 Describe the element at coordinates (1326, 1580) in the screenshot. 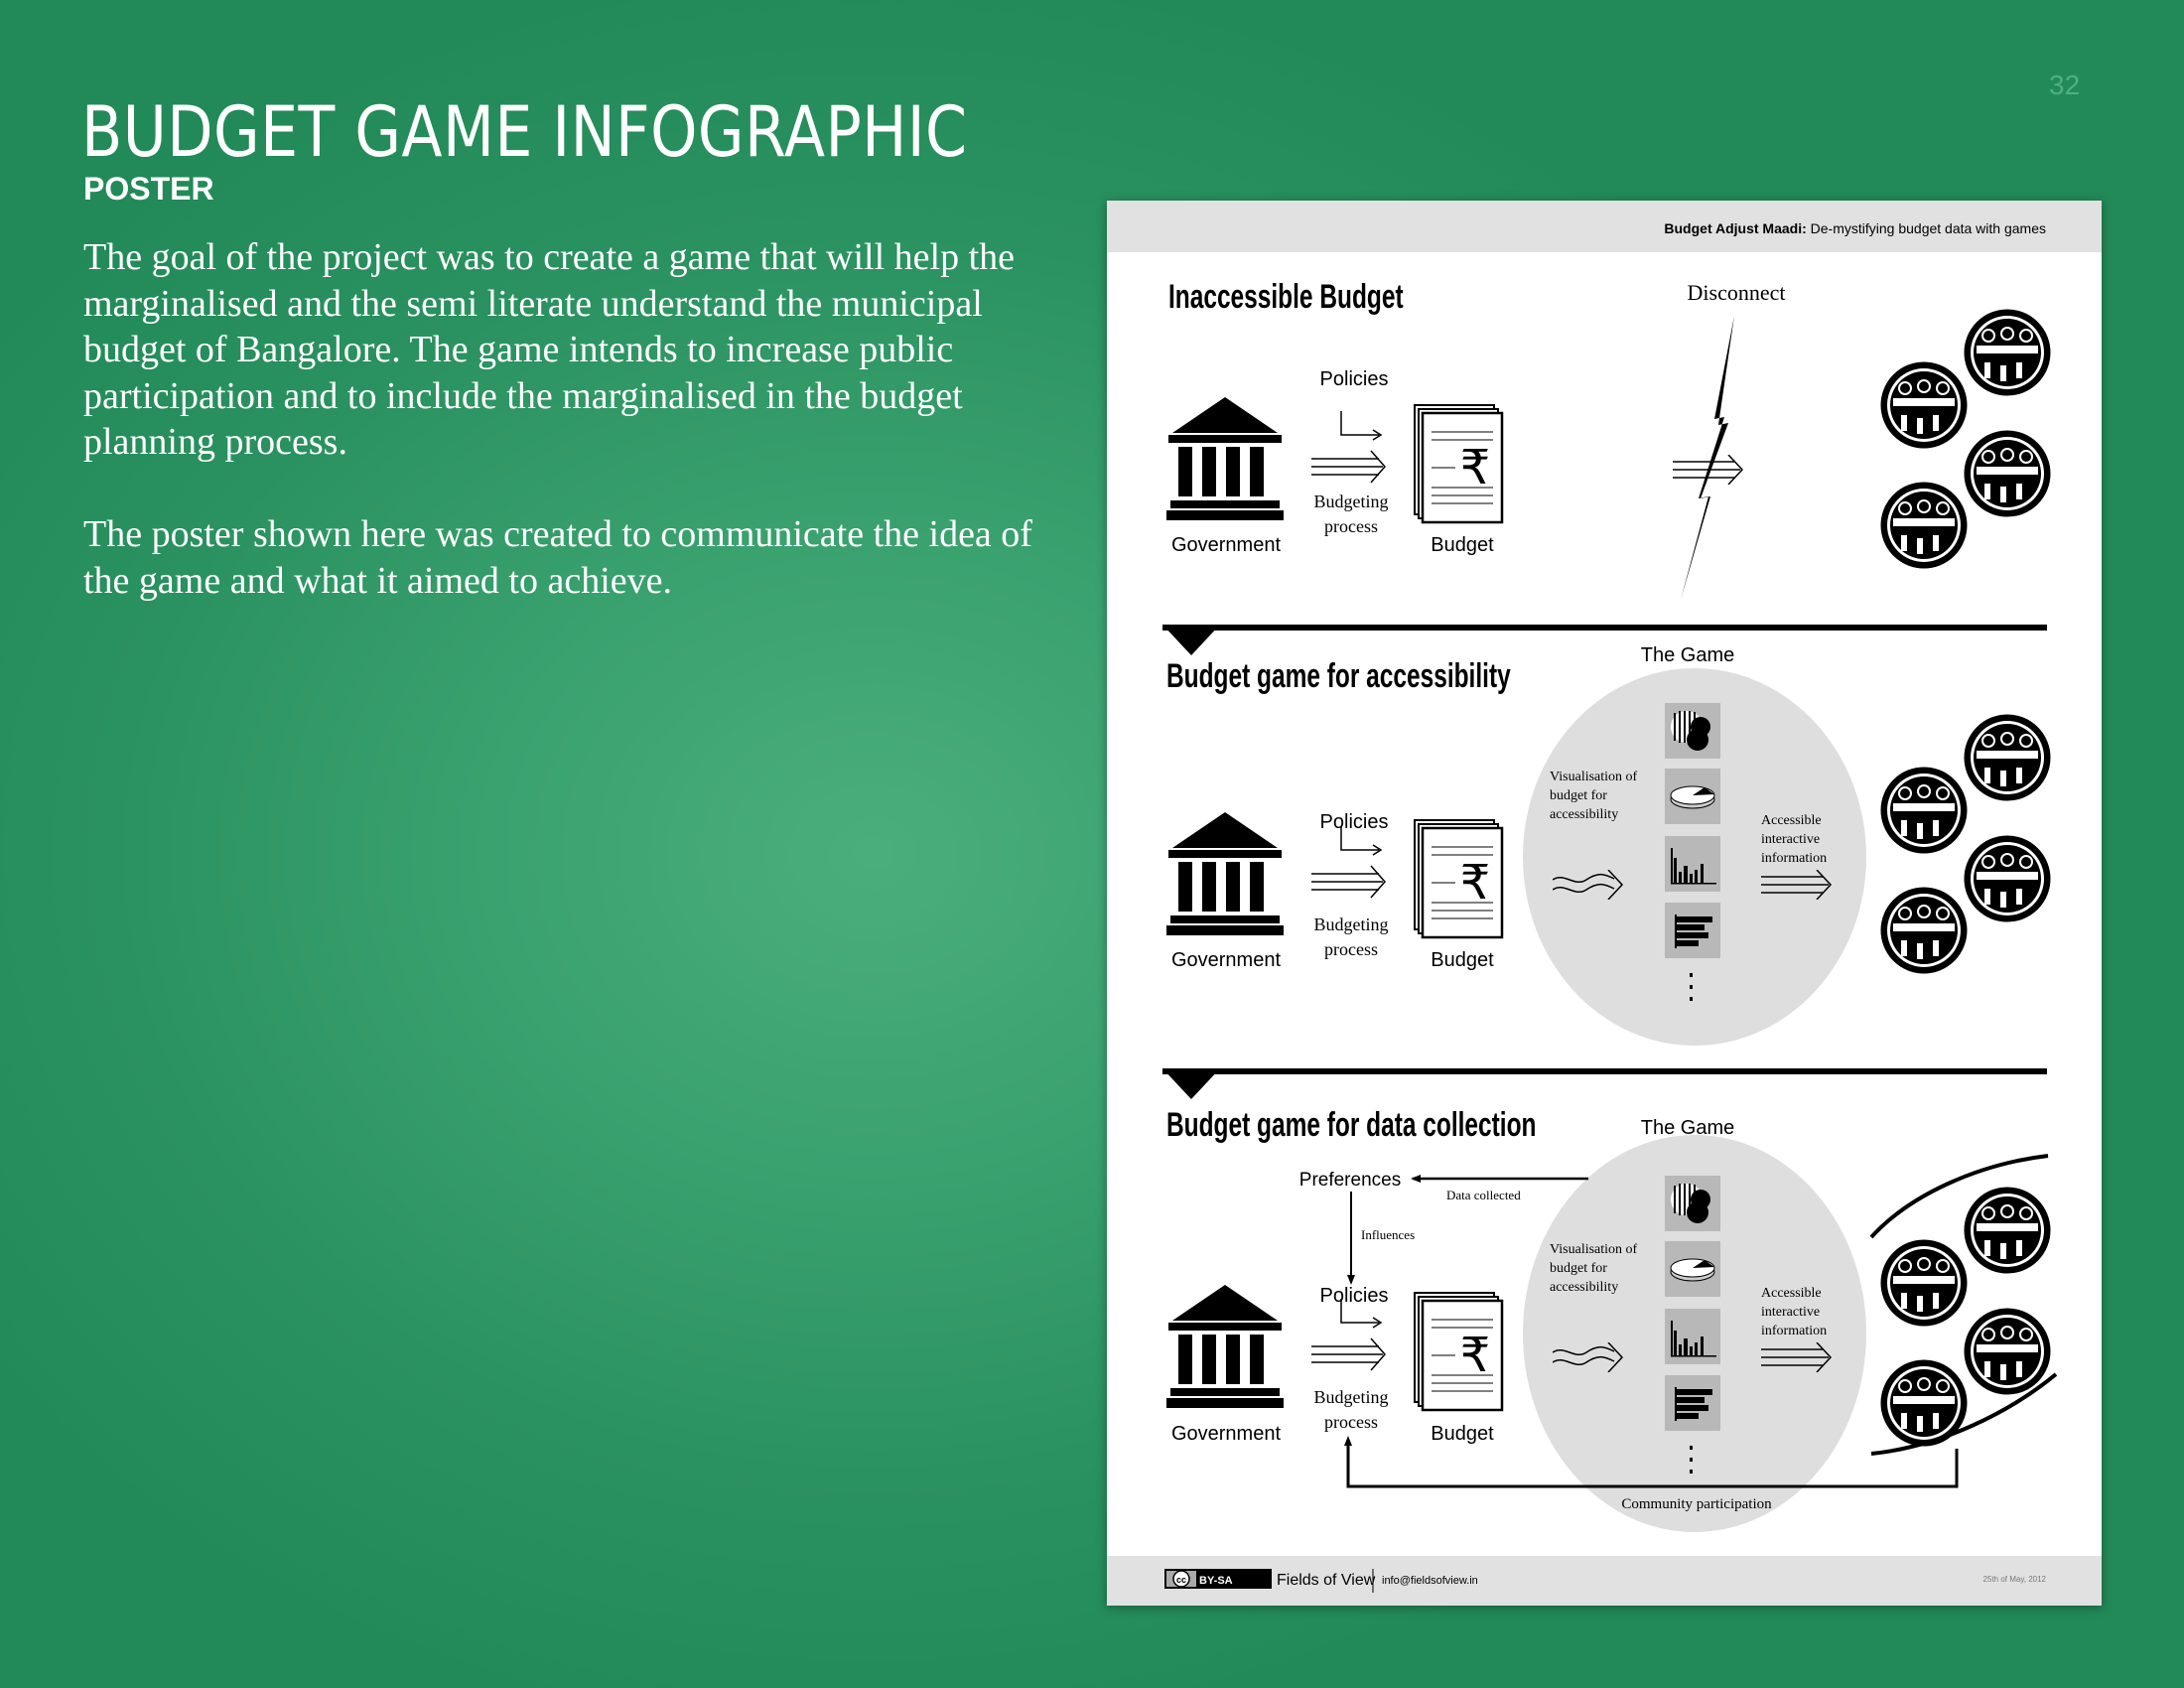

I see `org-name: Fields of View` at that location.